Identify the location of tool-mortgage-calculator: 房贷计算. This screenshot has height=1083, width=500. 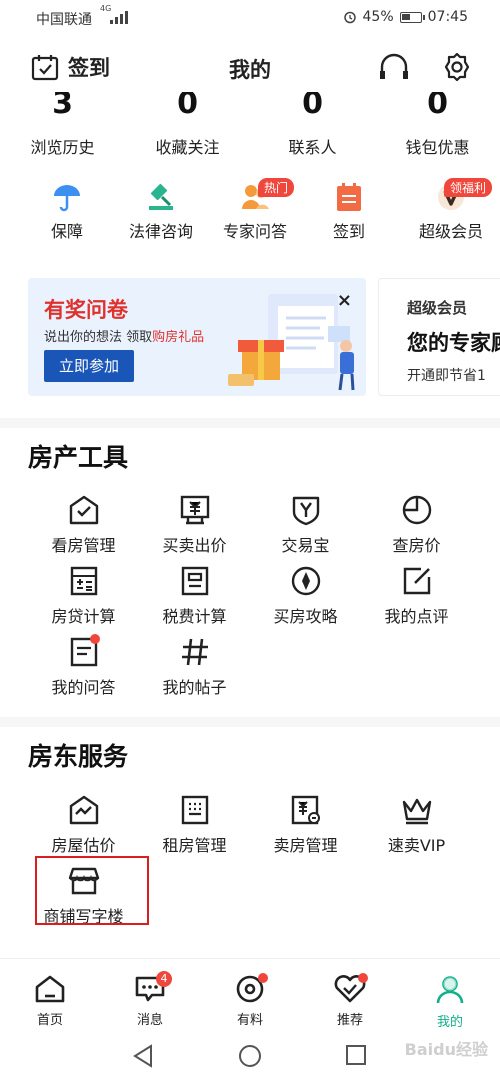
(83, 596).